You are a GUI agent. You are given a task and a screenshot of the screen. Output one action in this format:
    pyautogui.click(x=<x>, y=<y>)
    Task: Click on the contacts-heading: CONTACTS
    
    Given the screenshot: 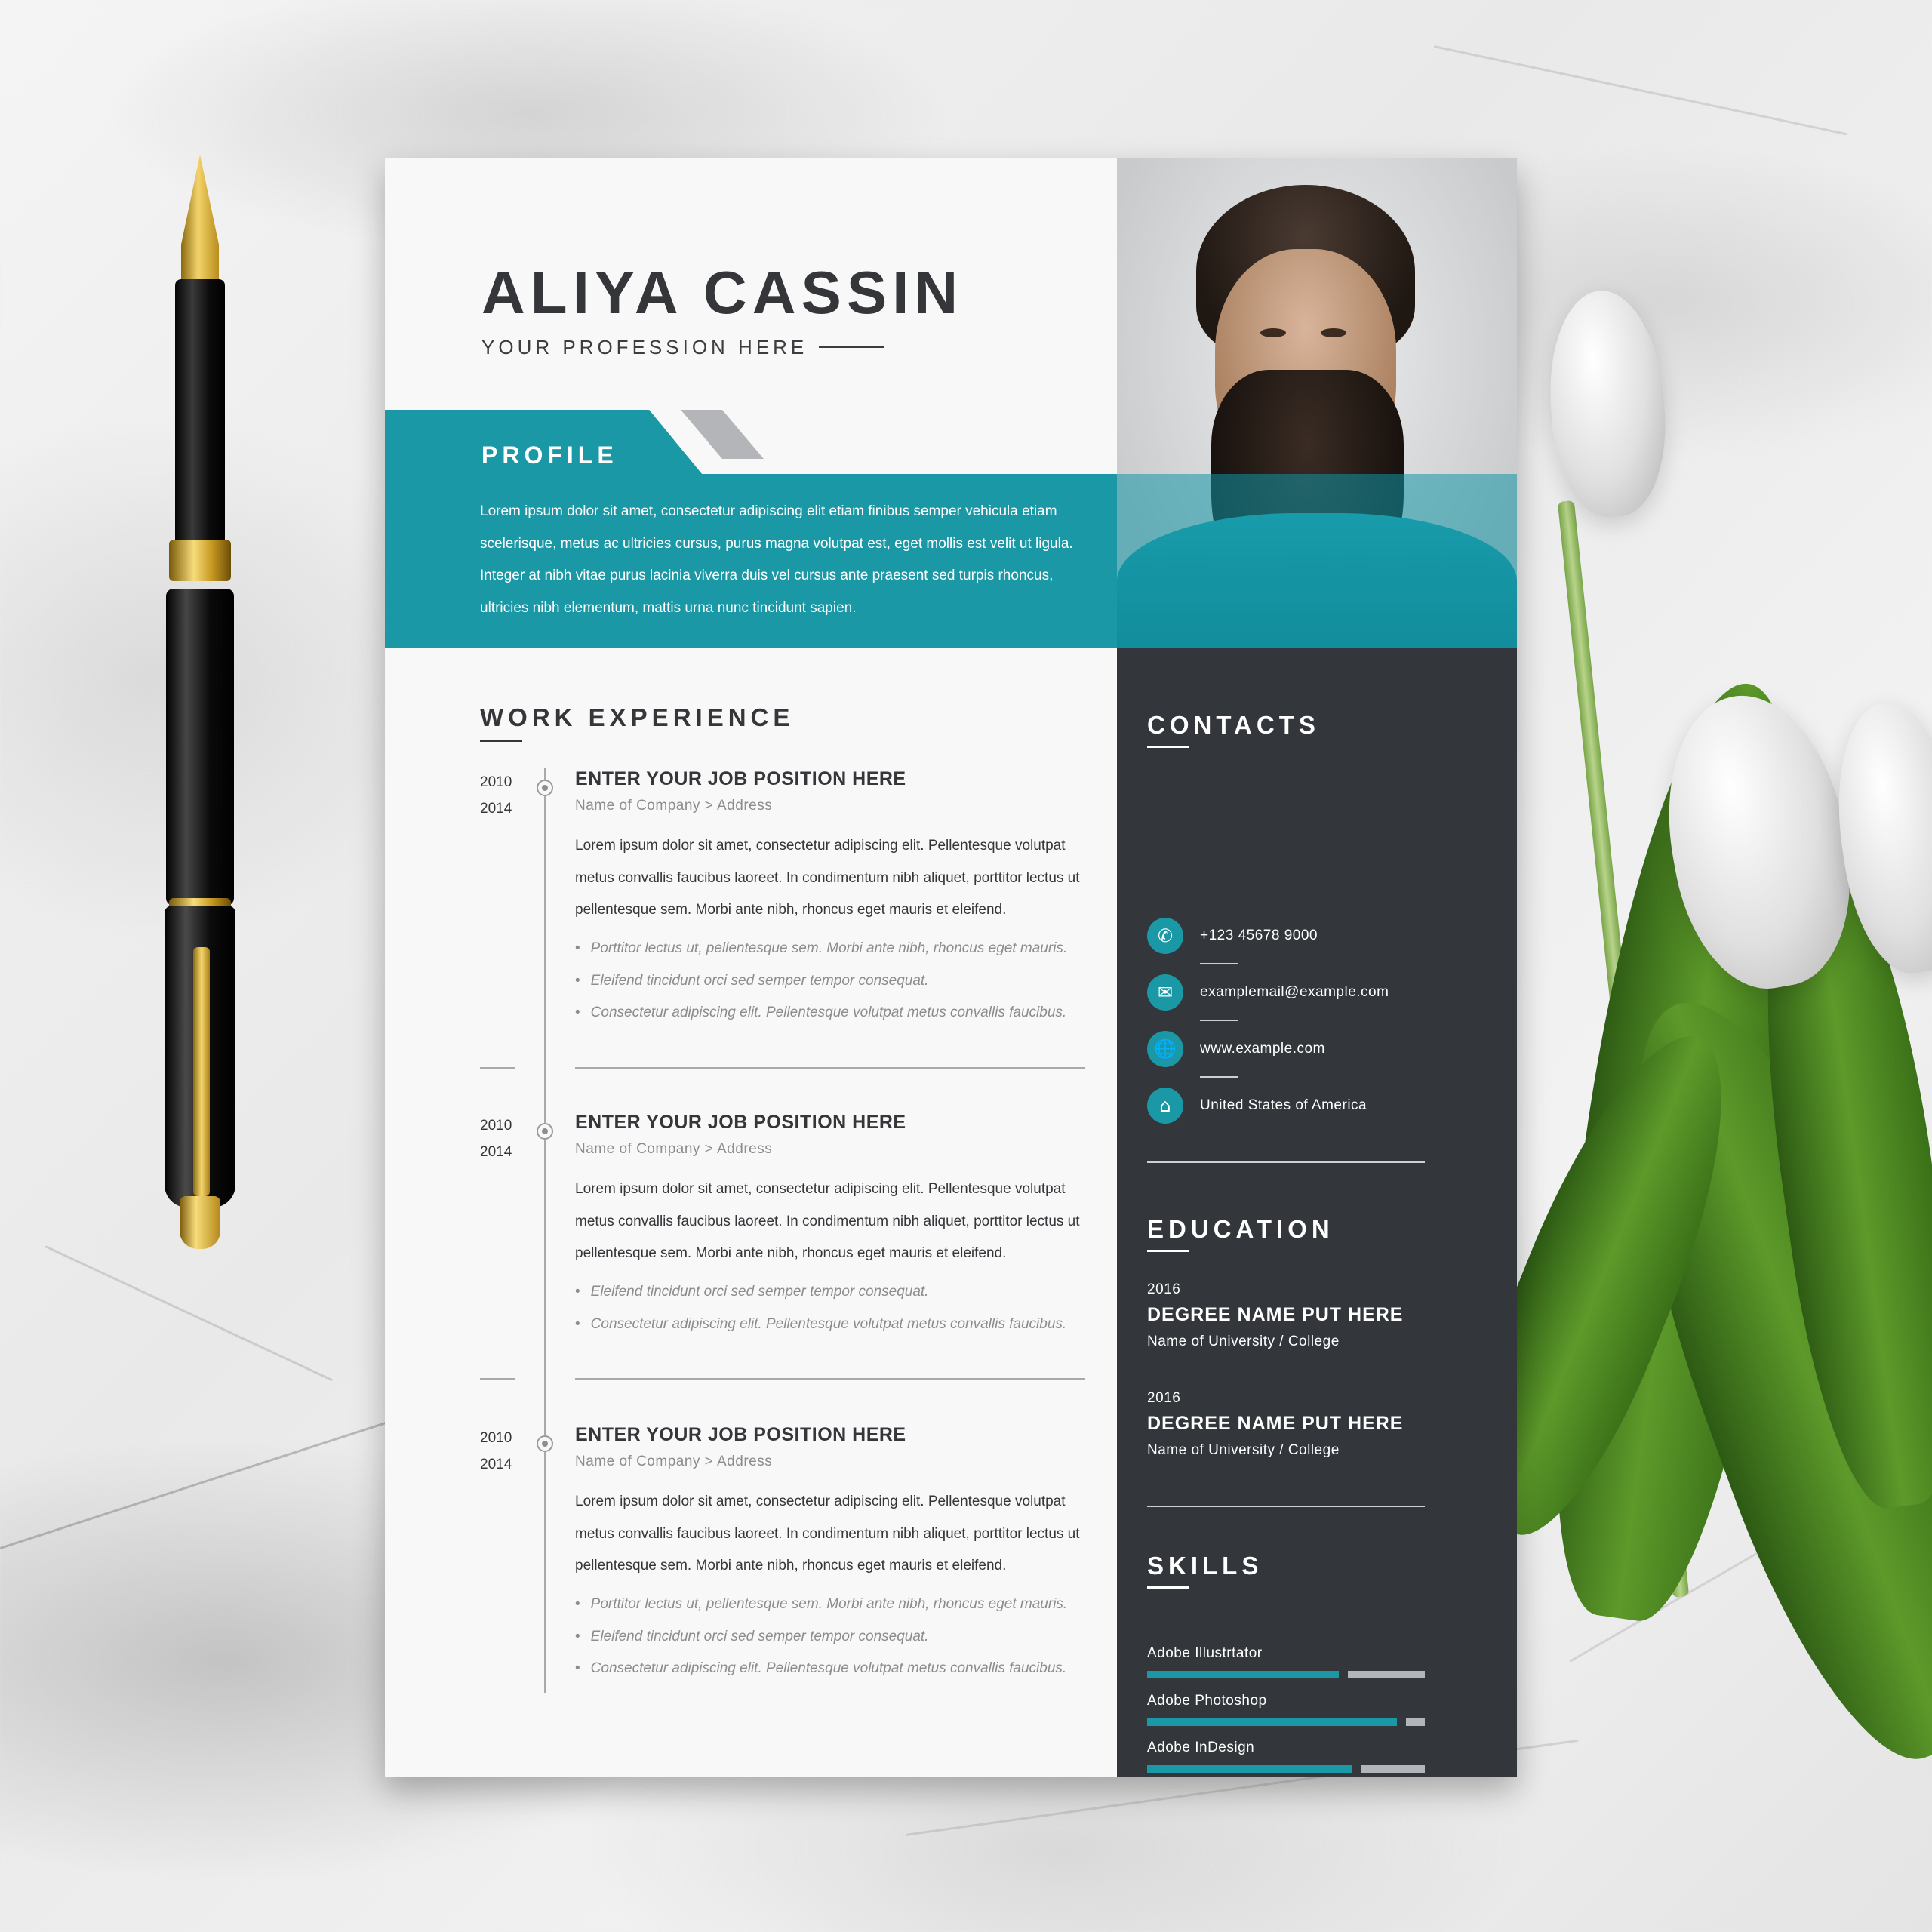 What is the action you would take?
    pyautogui.click(x=1233, y=725)
    